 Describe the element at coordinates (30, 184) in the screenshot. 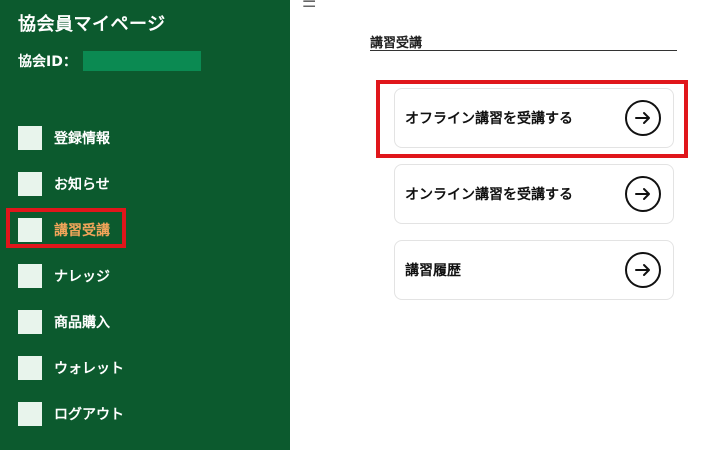

I see `news-icon` at that location.